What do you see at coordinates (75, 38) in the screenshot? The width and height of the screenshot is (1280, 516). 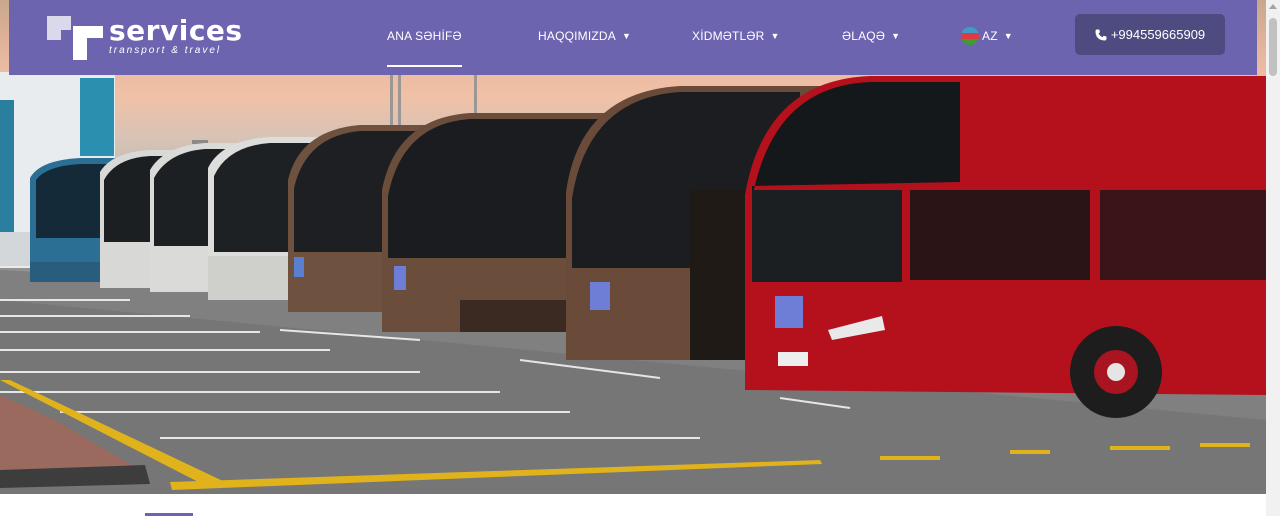 I see `logo-mark-icon` at bounding box center [75, 38].